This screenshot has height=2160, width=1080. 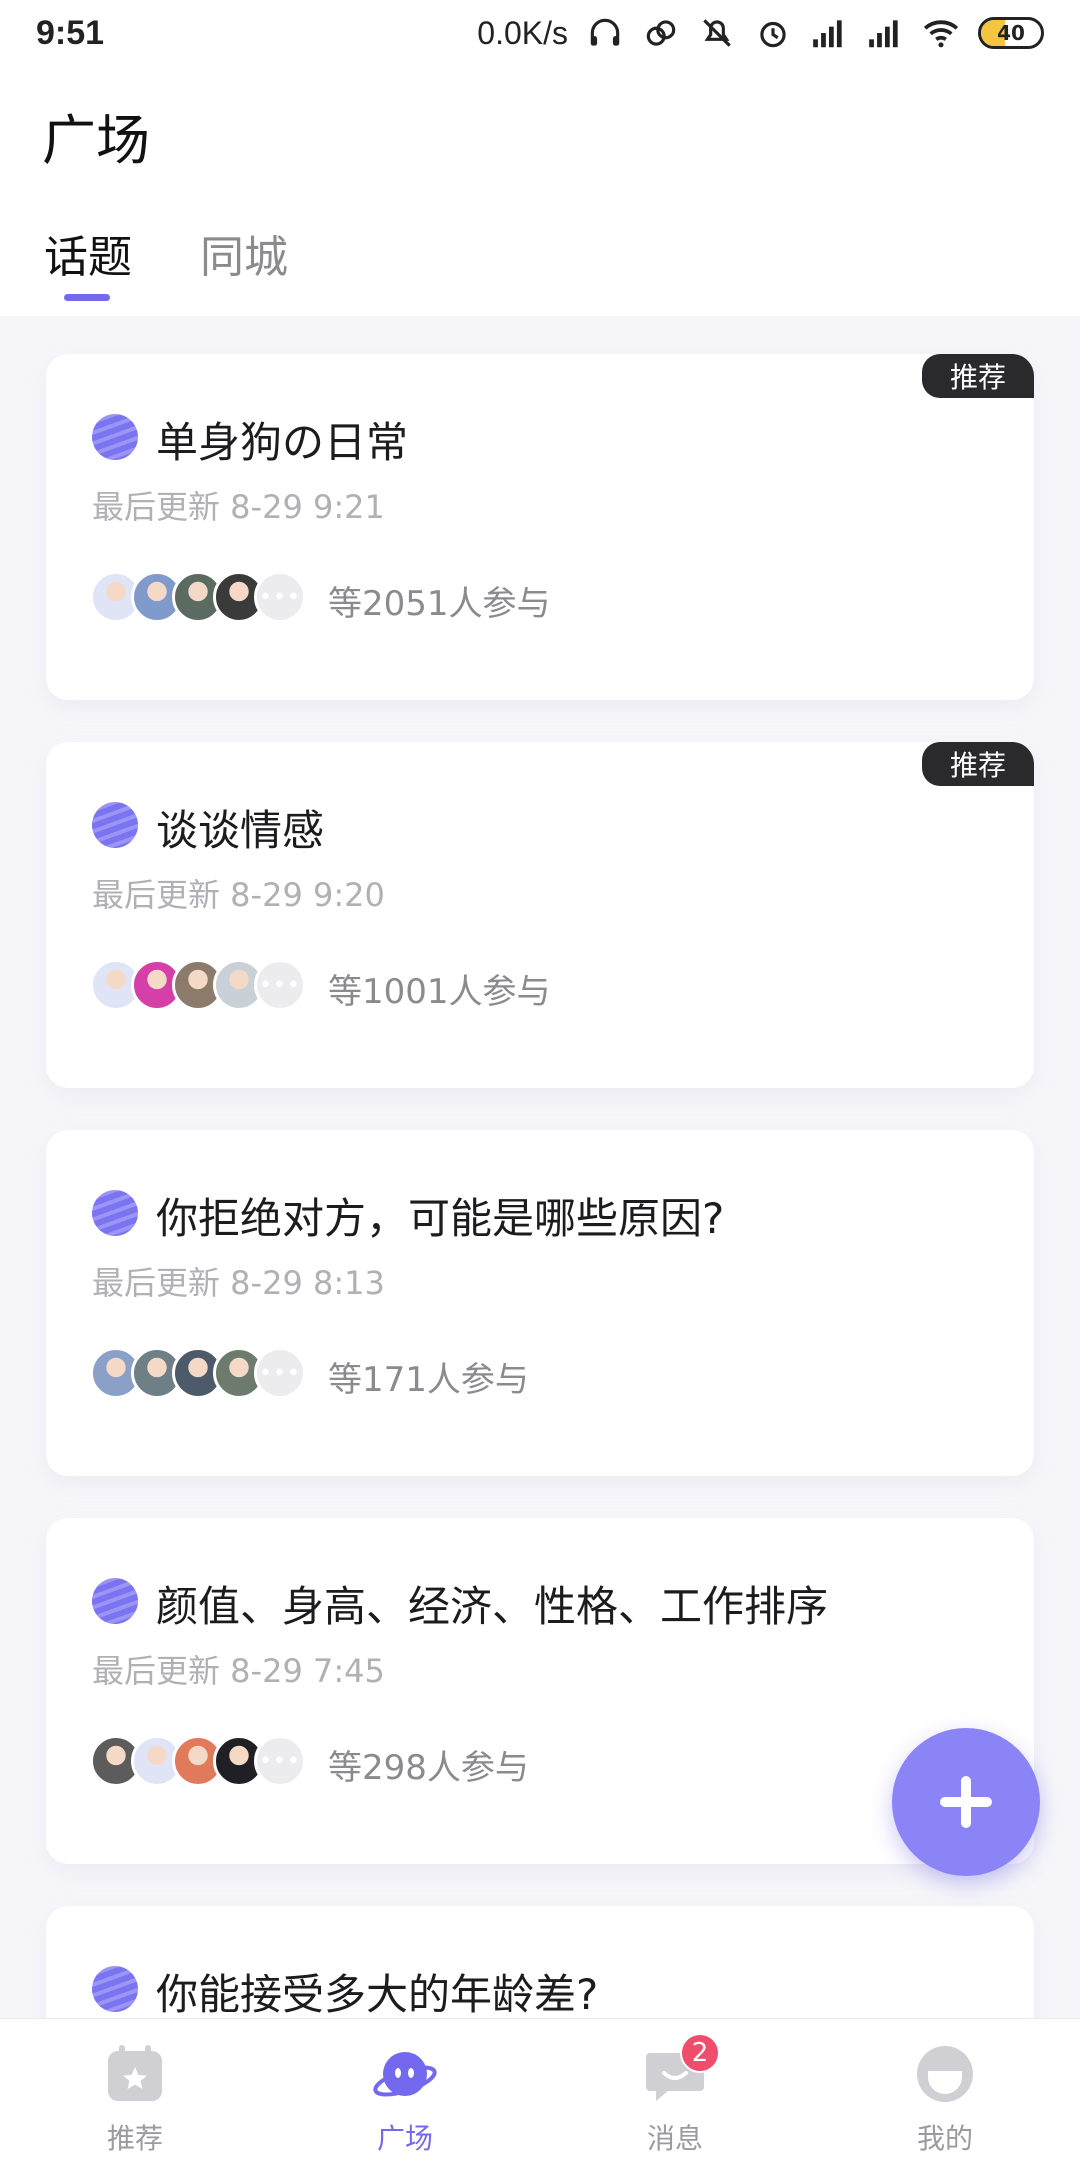 I want to click on battery-level-text: 40, so click(x=1011, y=33).